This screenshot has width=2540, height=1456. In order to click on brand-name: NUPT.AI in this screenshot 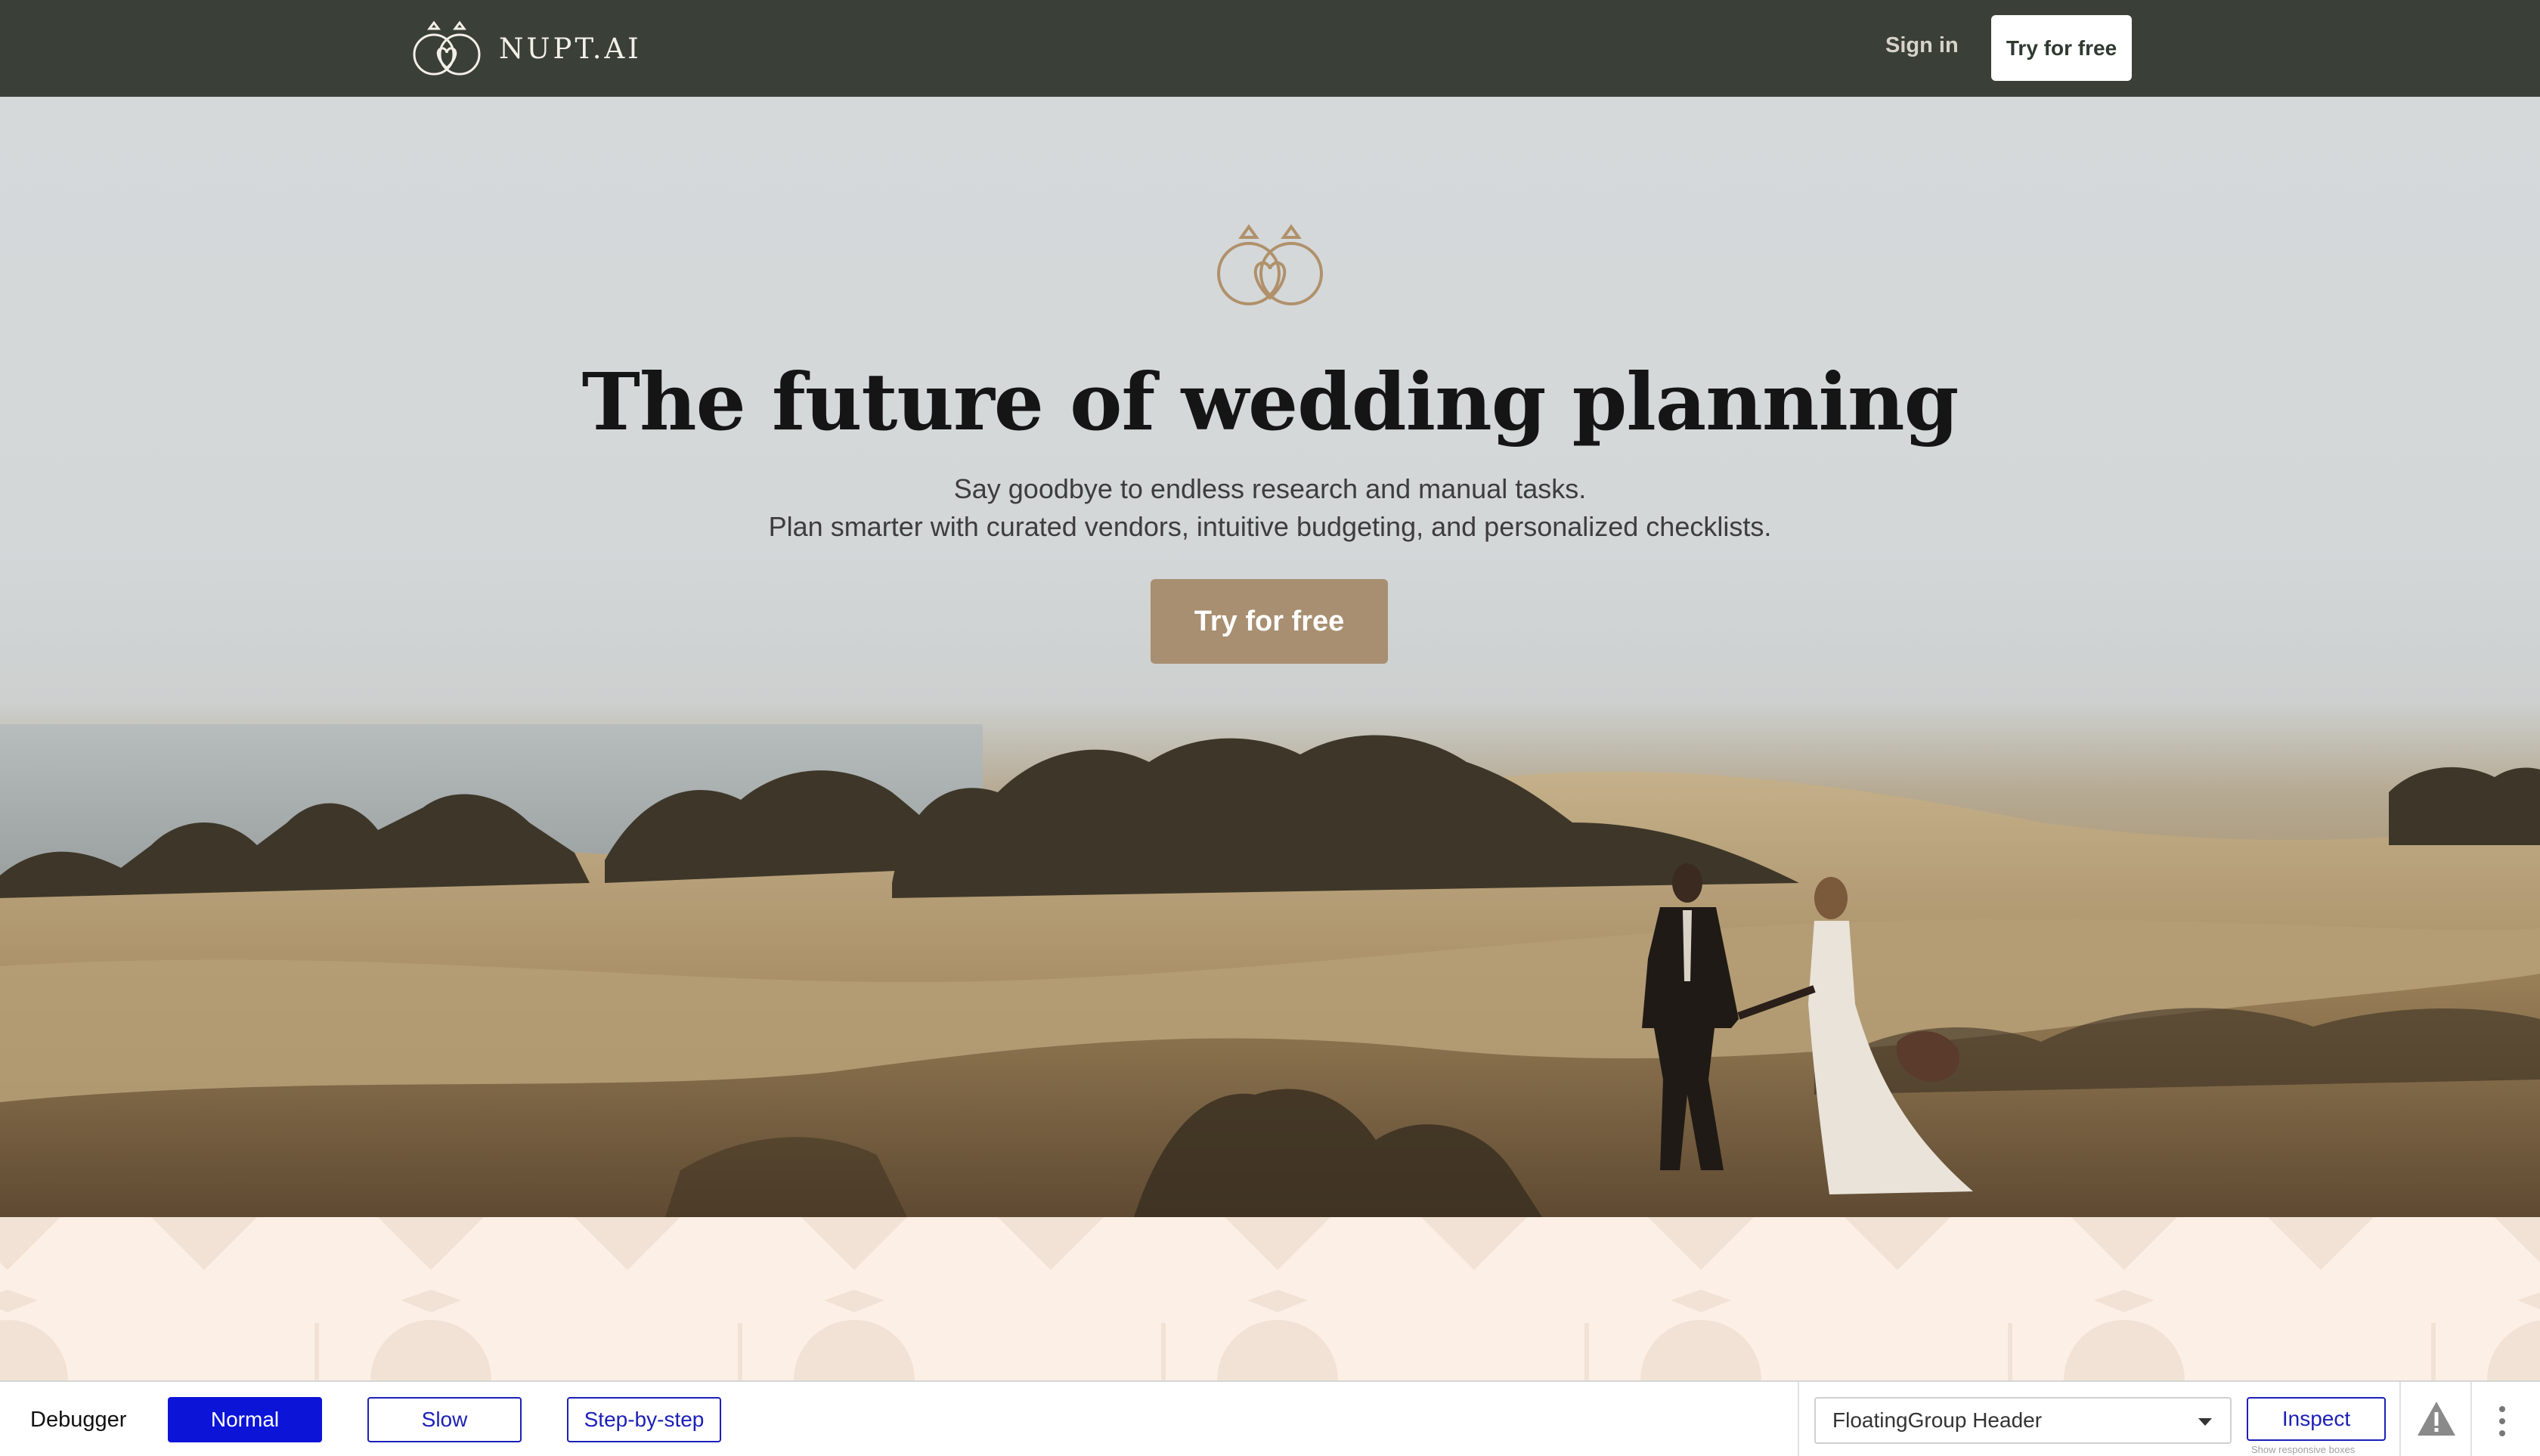, I will do `click(570, 49)`.